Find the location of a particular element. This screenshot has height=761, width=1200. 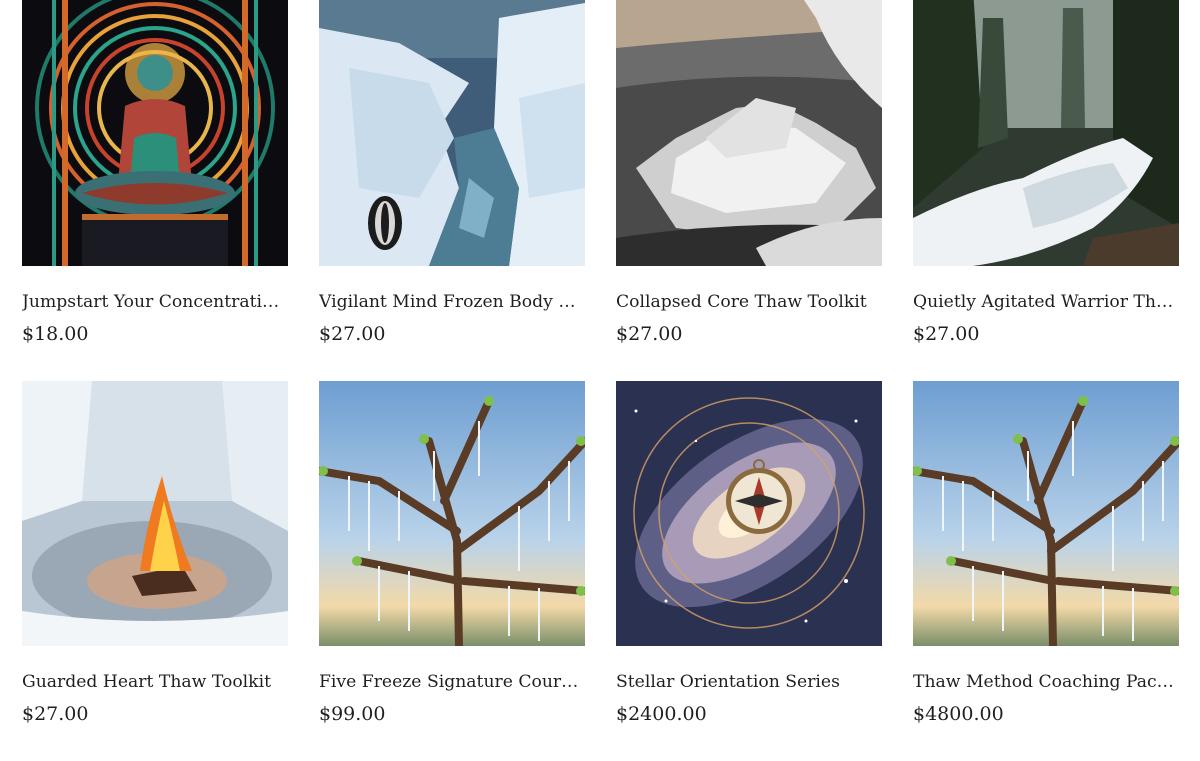

product-title: Collapsed Core Thaw Toolkit is located at coordinates (747, 302).